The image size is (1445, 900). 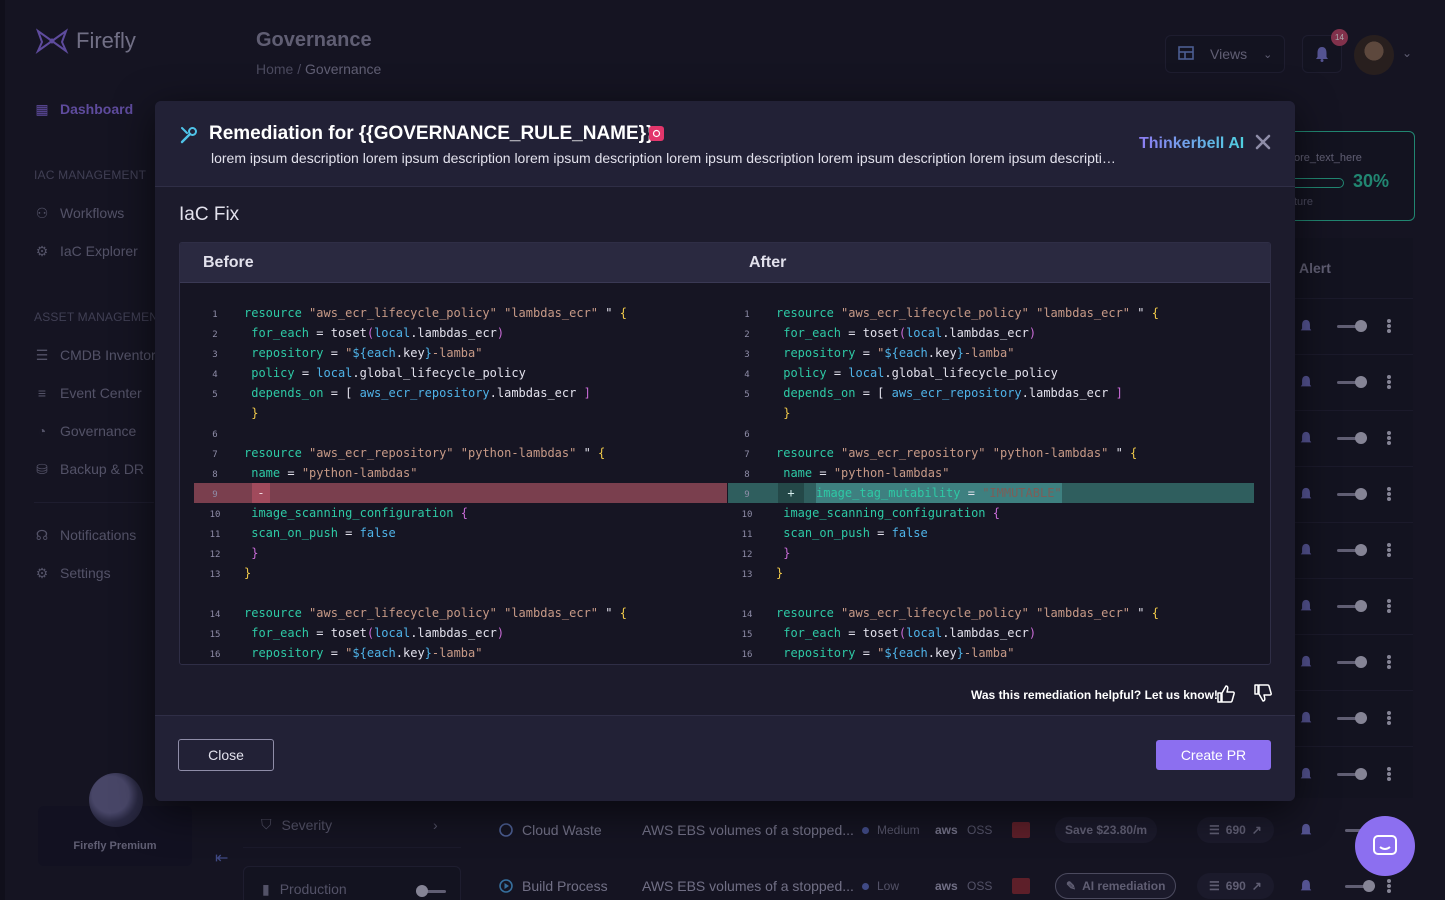 I want to click on code-text: image_scanning_configuration {, so click(x=891, y=513).